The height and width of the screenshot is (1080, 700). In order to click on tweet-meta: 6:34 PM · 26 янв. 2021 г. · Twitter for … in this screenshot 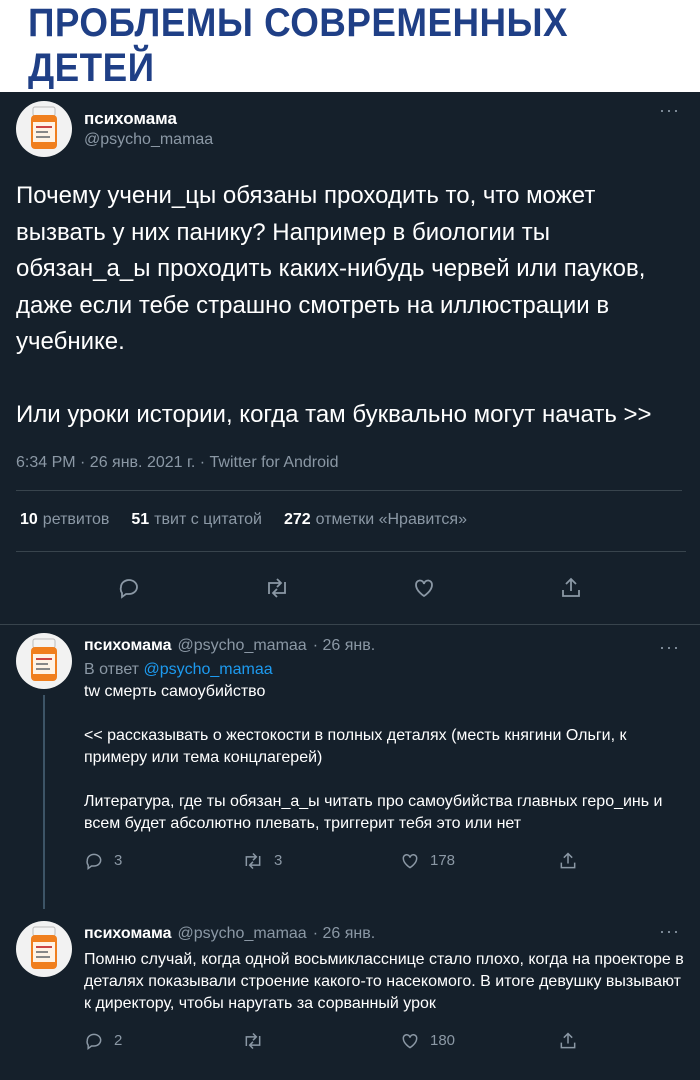, I will do `click(349, 472)`.